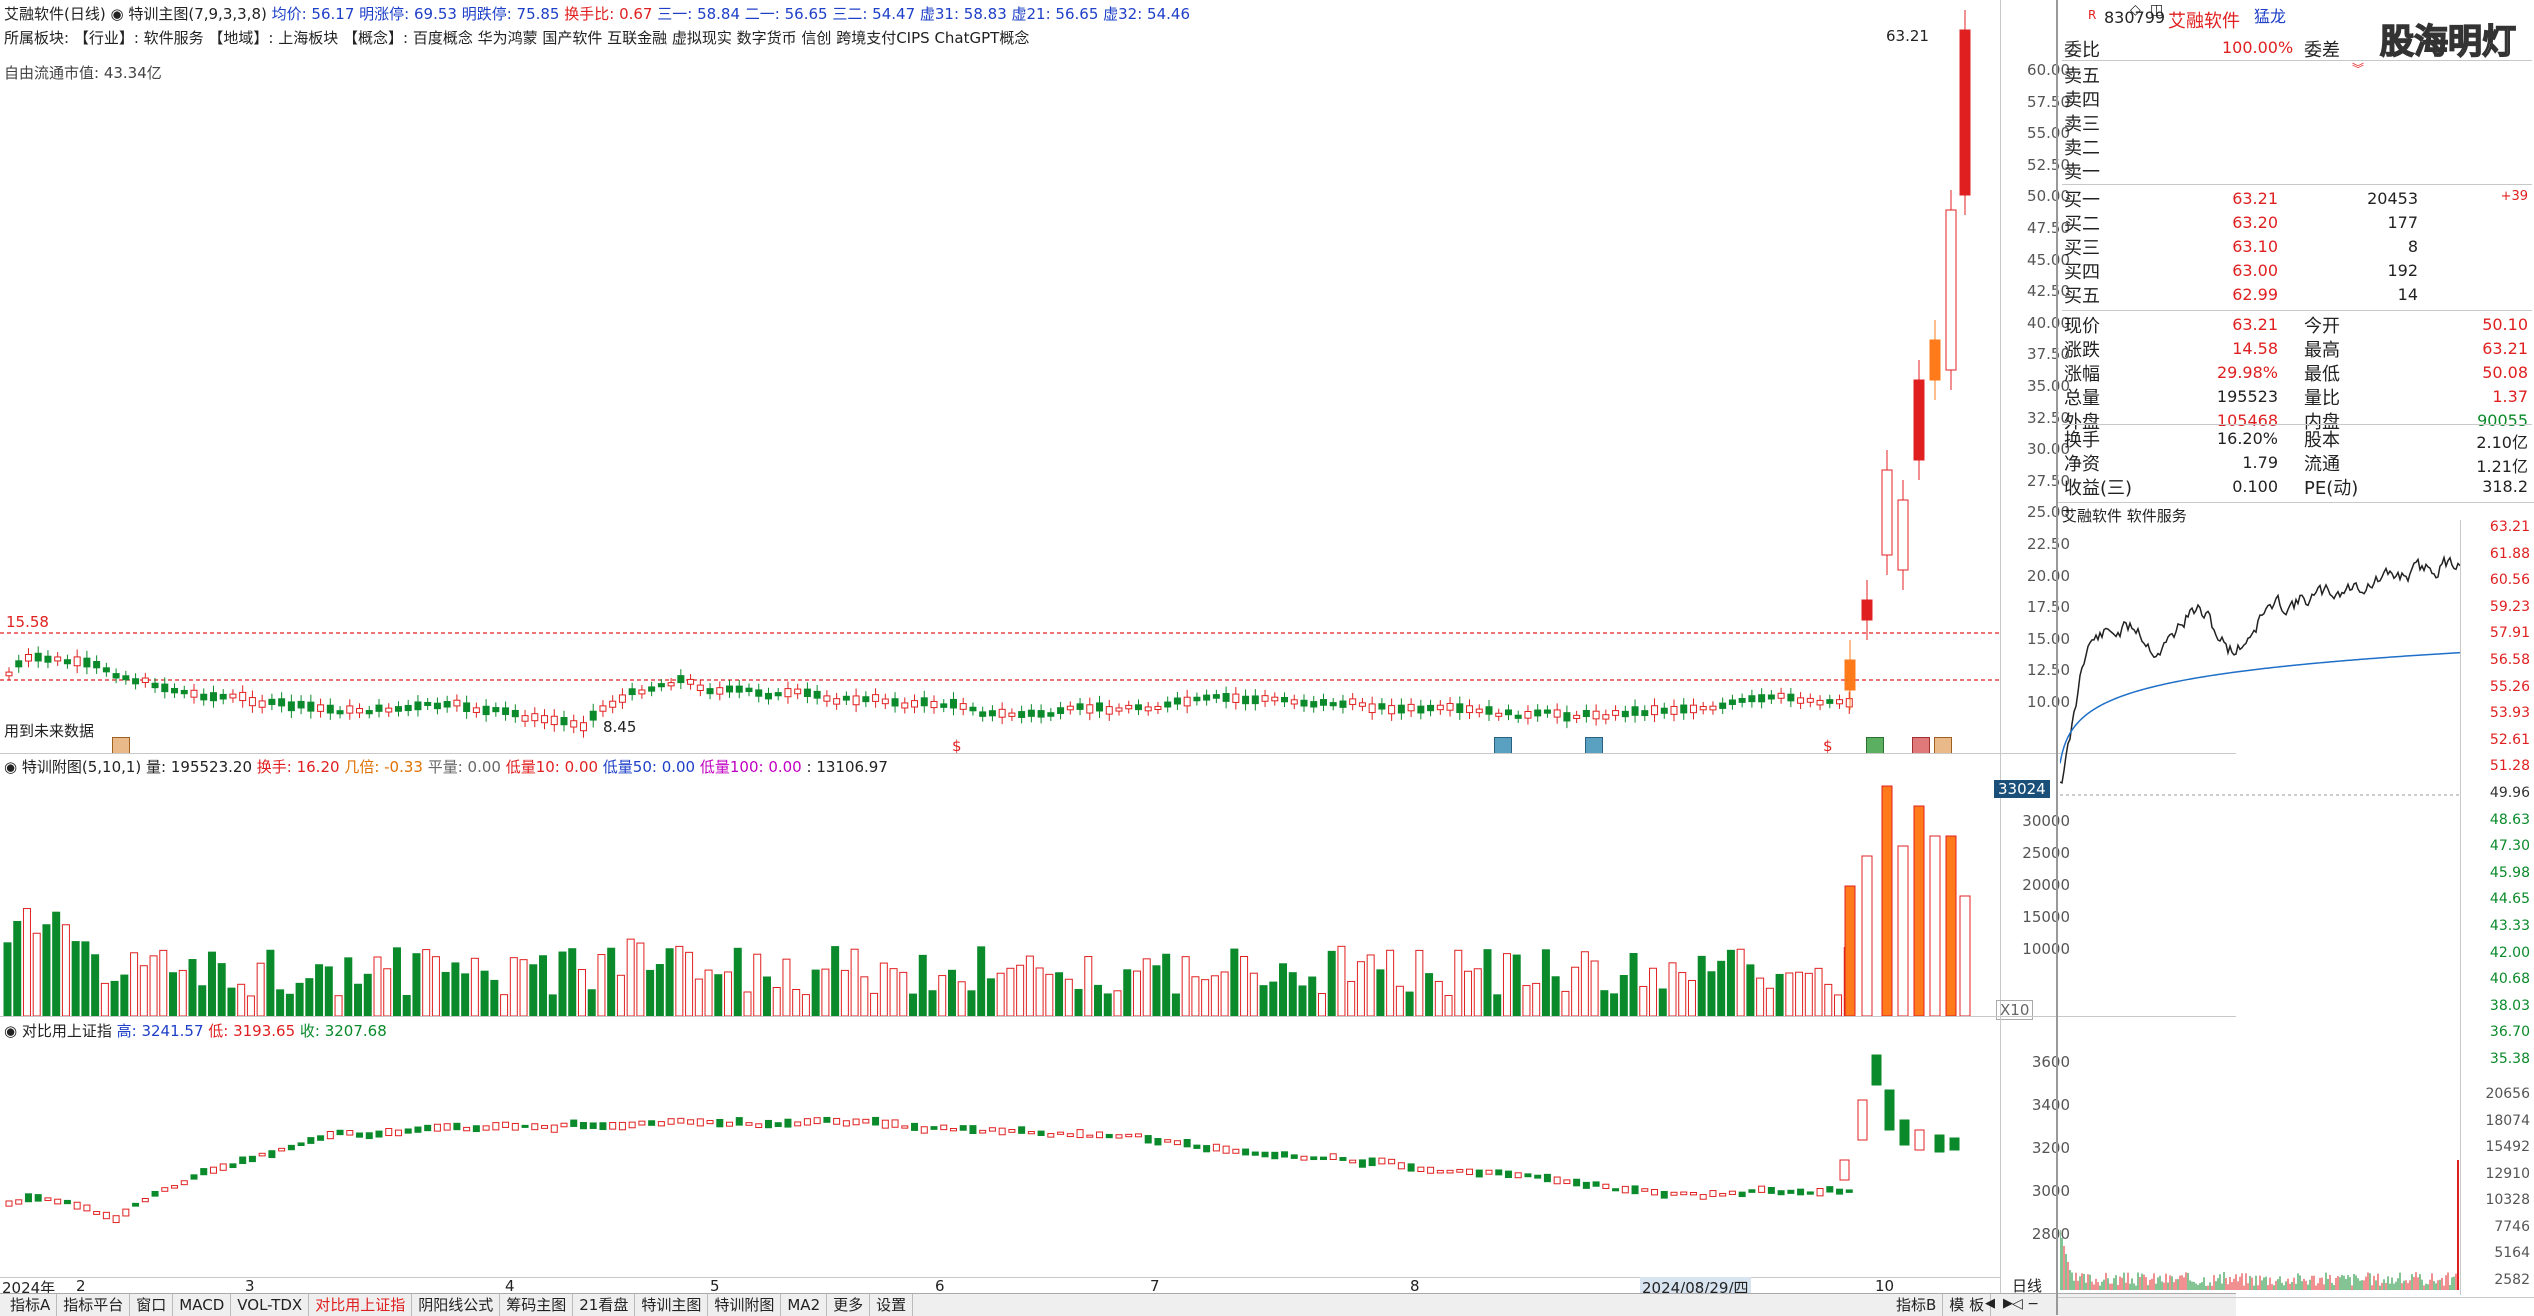 Image resolution: width=2534 pixels, height=1316 pixels. What do you see at coordinates (2297, 170) in the screenshot?
I see `orderbook-row: 卖一` at bounding box center [2297, 170].